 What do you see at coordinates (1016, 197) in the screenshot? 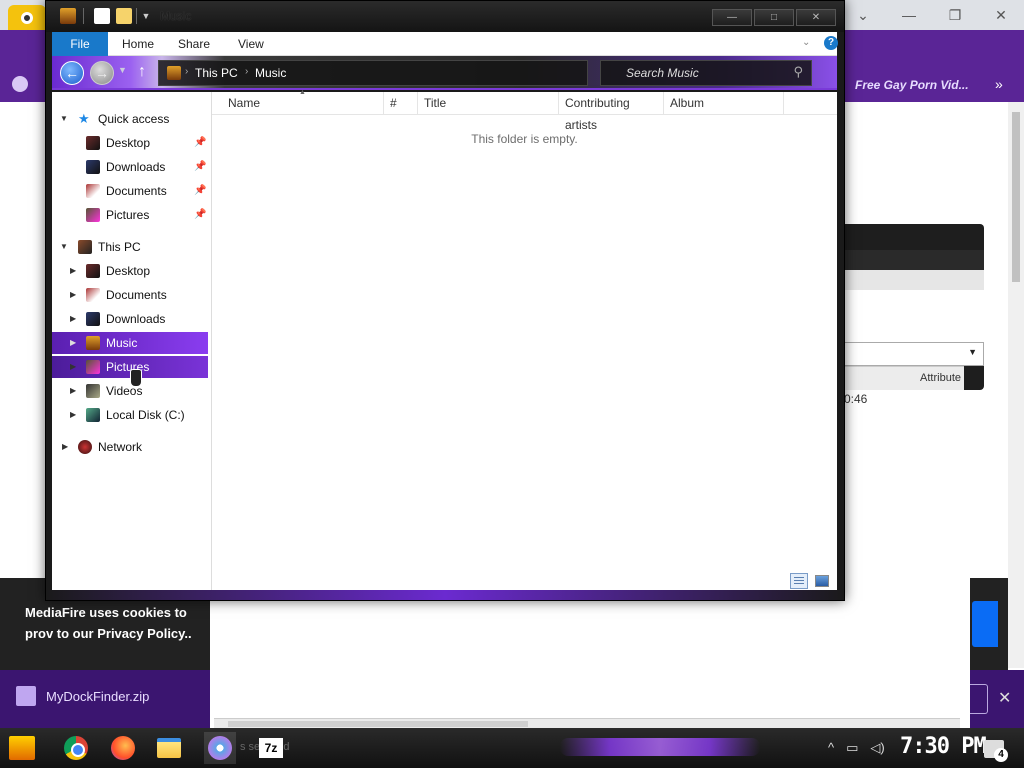
I see `scrollbar-thumb` at bounding box center [1016, 197].